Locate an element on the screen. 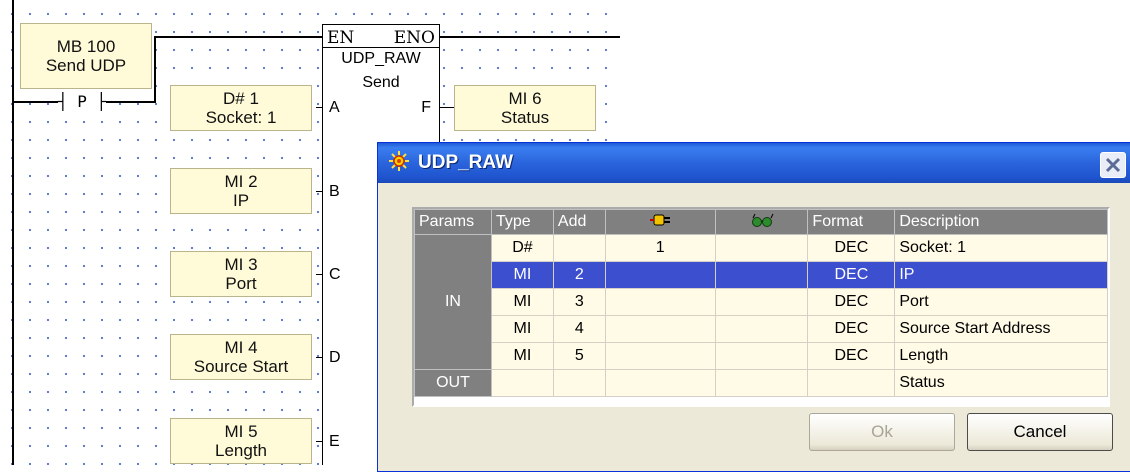  table-row: OUT Status is located at coordinates (761, 383).